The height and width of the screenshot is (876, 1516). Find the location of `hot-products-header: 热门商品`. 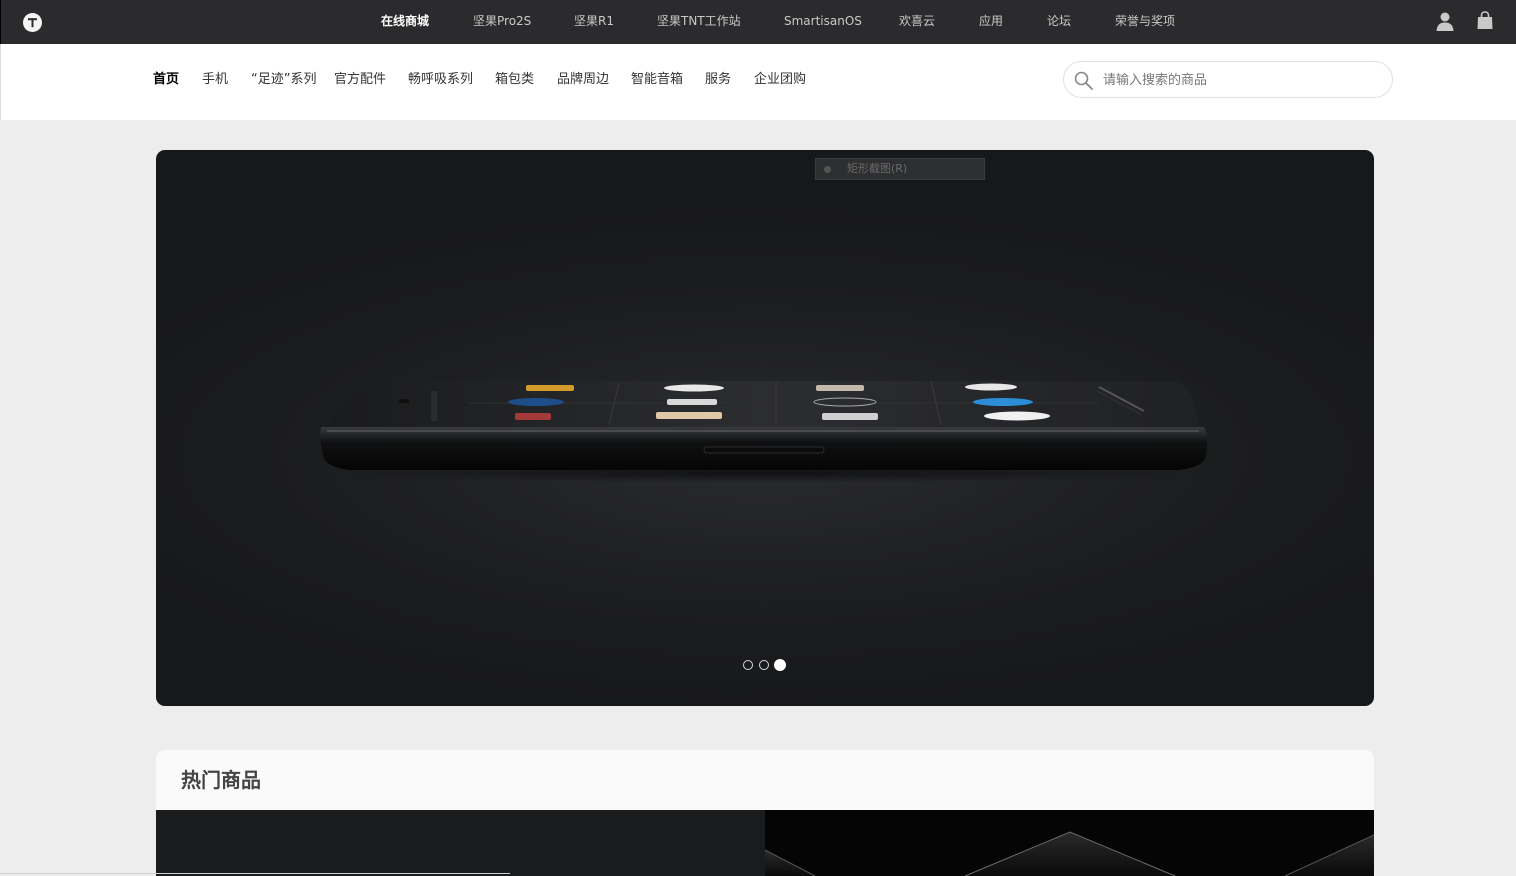

hot-products-header: 热门商品 is located at coordinates (765, 780).